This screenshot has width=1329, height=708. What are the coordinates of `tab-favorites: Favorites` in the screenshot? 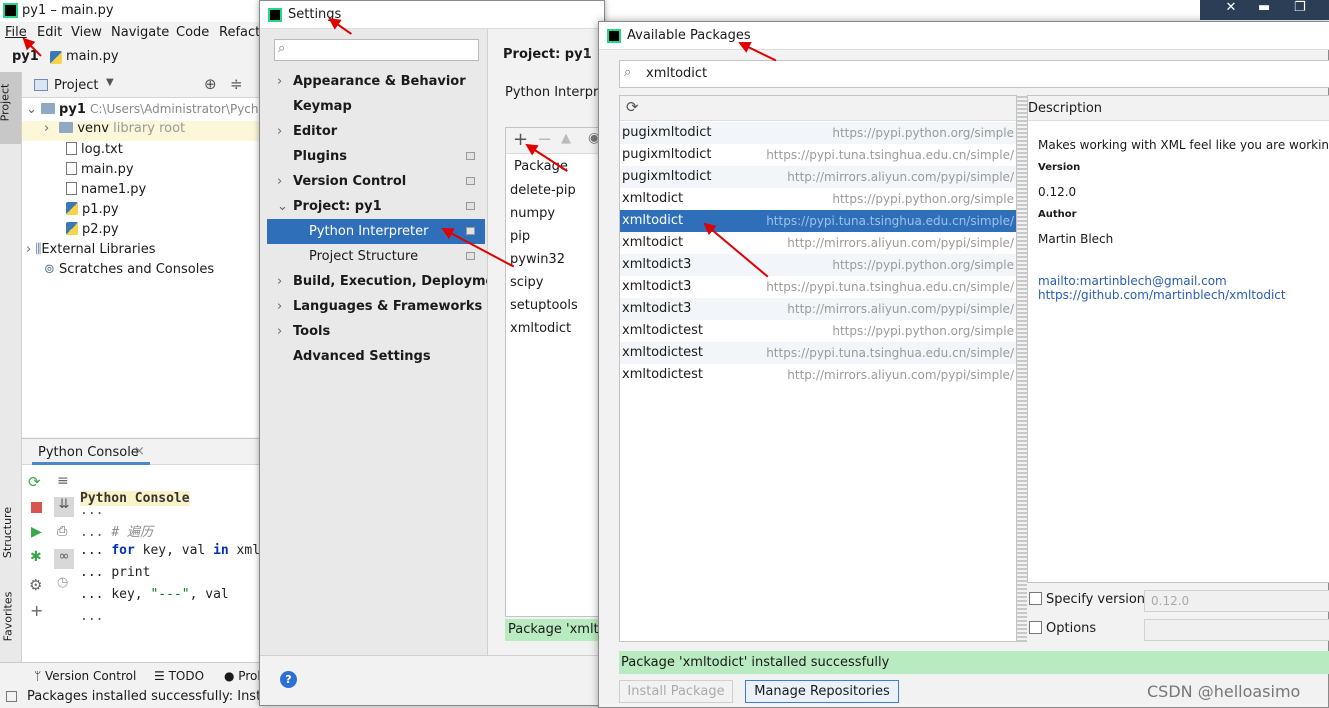 It's located at (10, 618).